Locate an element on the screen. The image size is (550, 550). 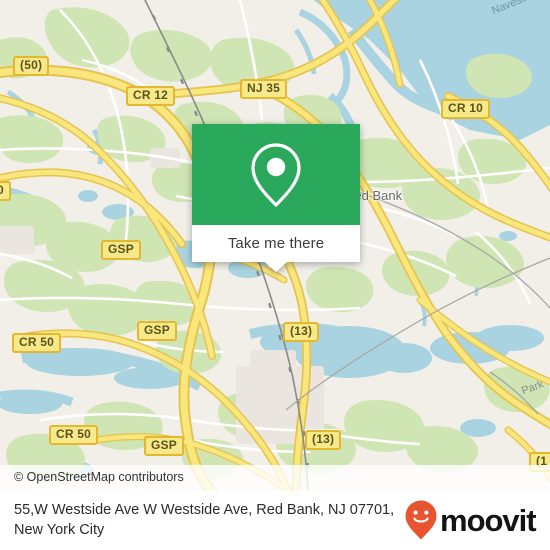
moovit-logo: moovit is located at coordinates (470, 520).